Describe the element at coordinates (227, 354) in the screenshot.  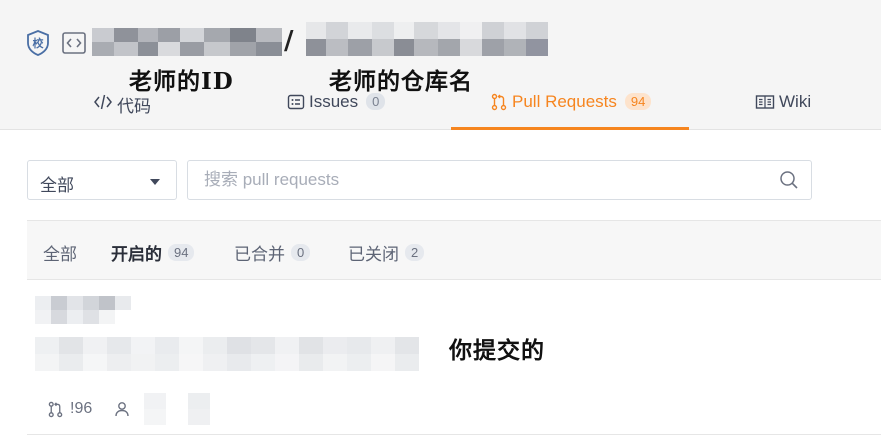
I see `pr-description-redacted` at that location.